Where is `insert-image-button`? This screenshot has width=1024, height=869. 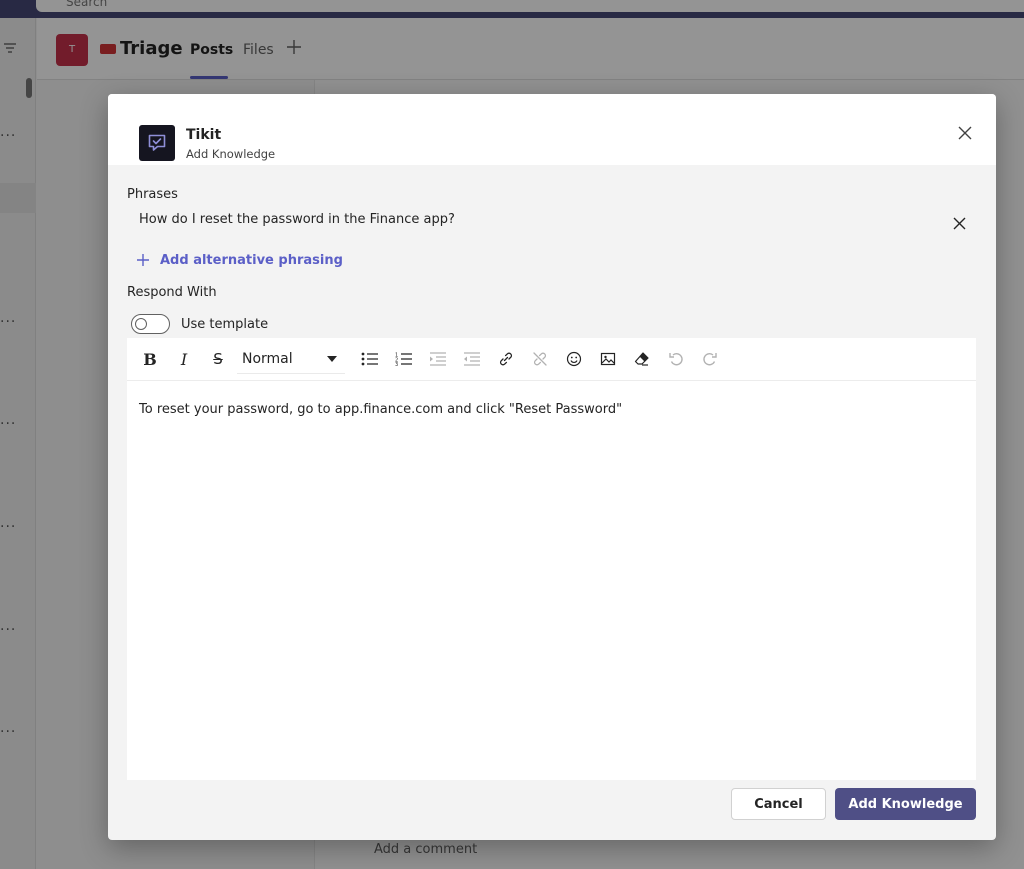 insert-image-button is located at coordinates (608, 359).